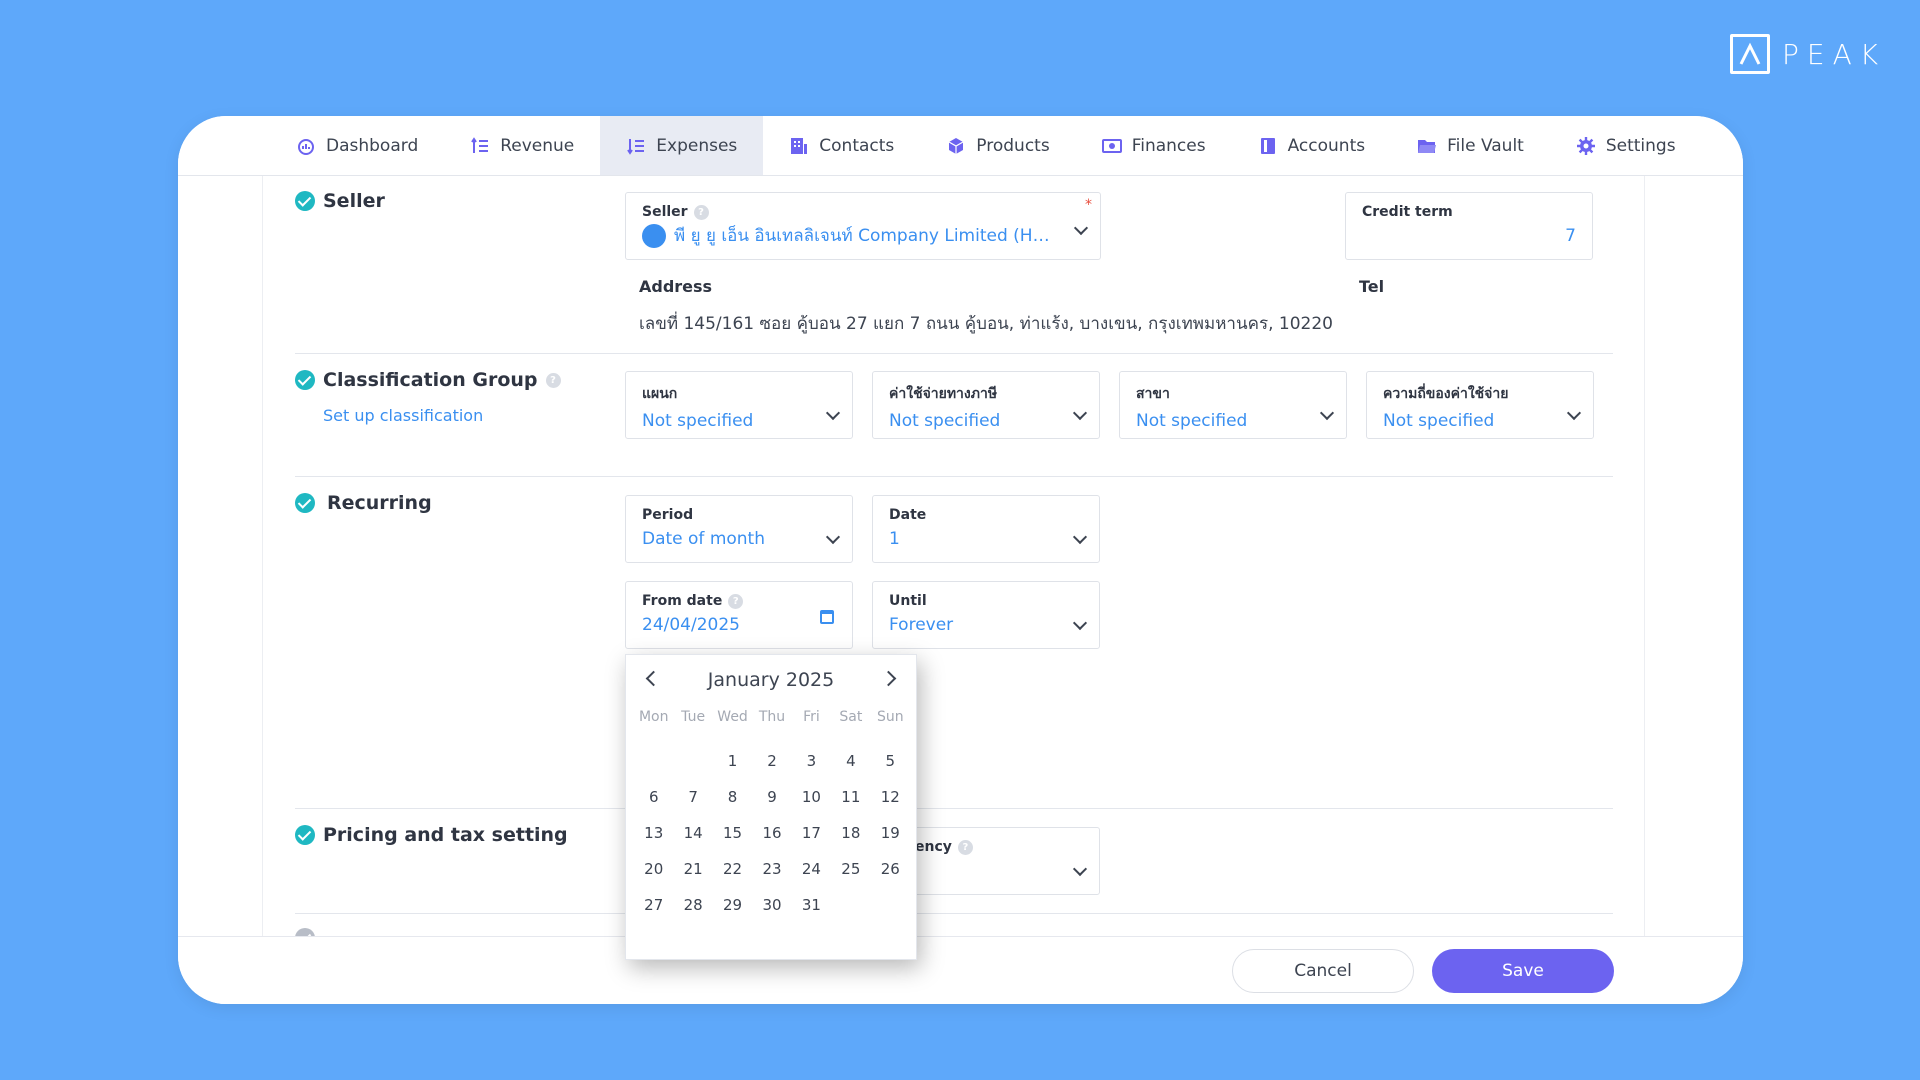 The image size is (1920, 1080). I want to click on calendar-day: 29, so click(732, 905).